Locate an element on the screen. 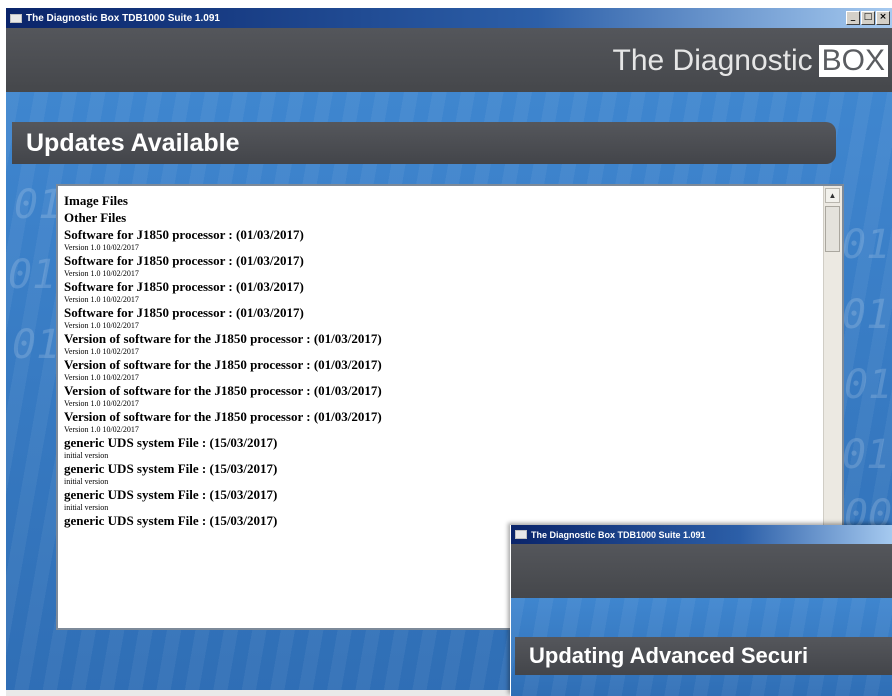 The height and width of the screenshot is (696, 892). progress-window-title: The Diagnostic Box TDB1000 Suite 1.091 is located at coordinates (618, 534).